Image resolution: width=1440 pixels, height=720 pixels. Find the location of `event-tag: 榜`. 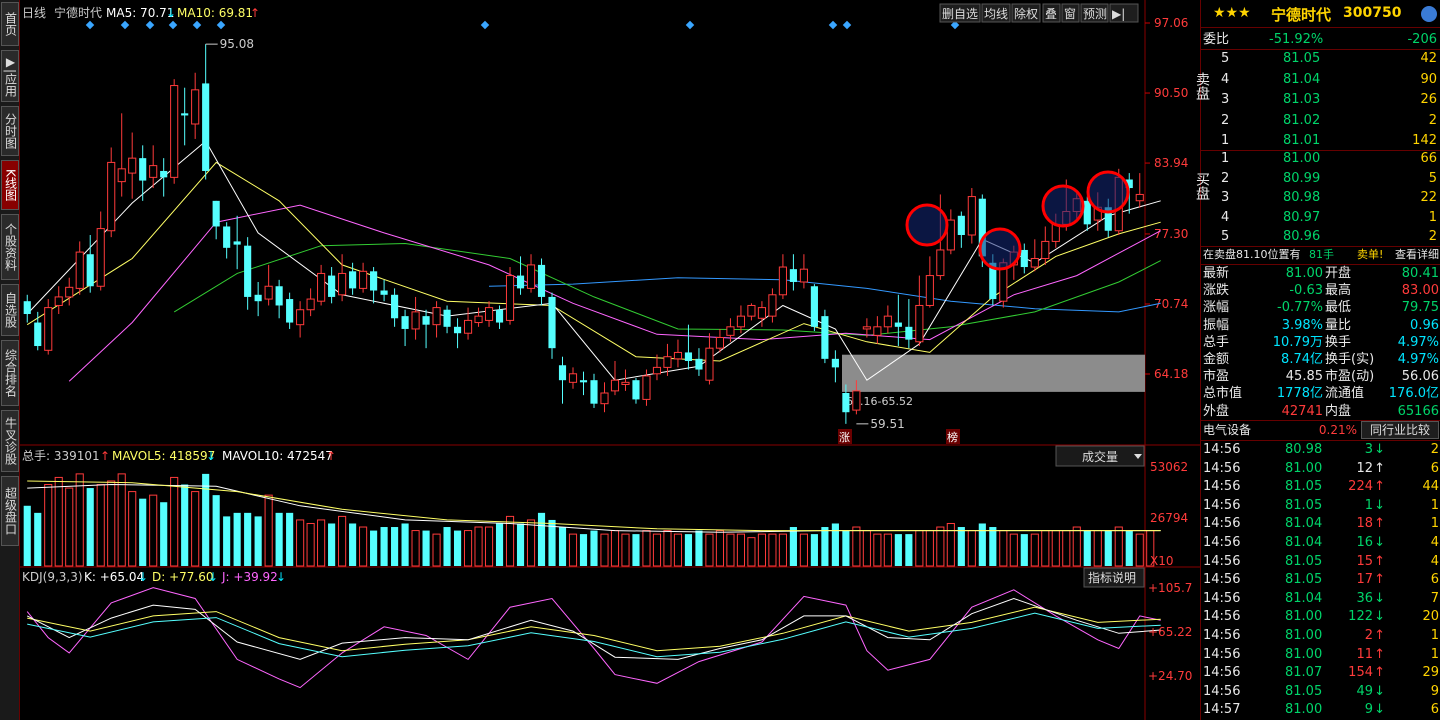

event-tag: 榜 is located at coordinates (953, 436).